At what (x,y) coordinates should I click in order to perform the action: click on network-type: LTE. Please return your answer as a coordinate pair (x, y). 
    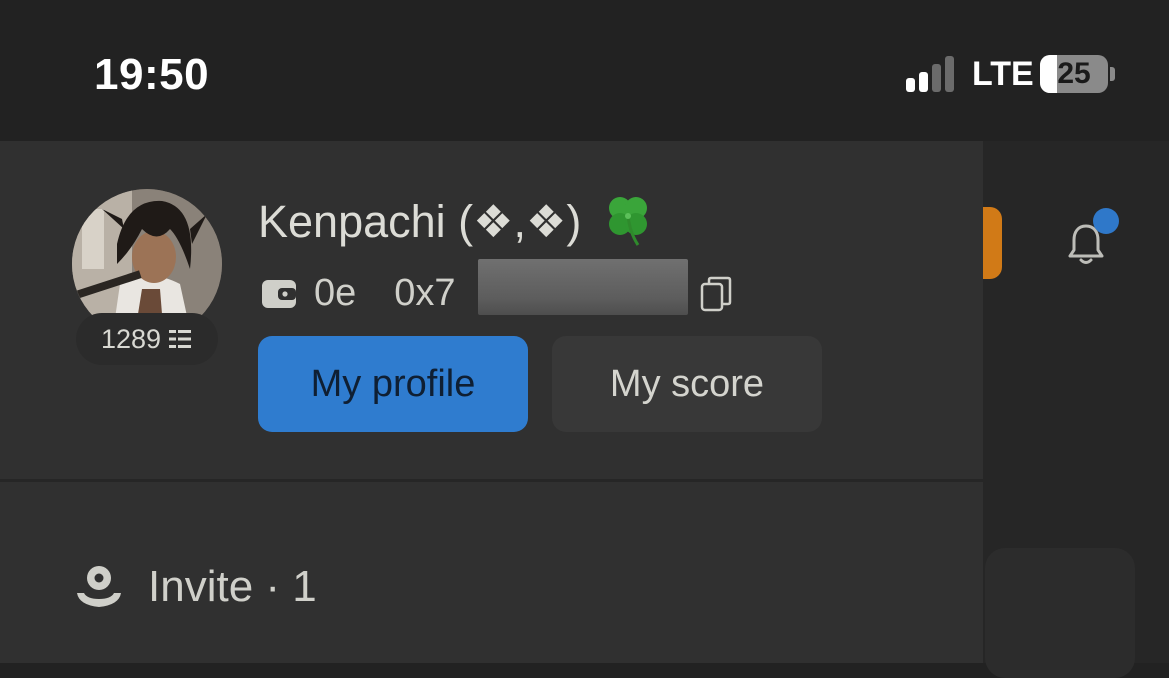
    Looking at the image, I should click on (1003, 74).